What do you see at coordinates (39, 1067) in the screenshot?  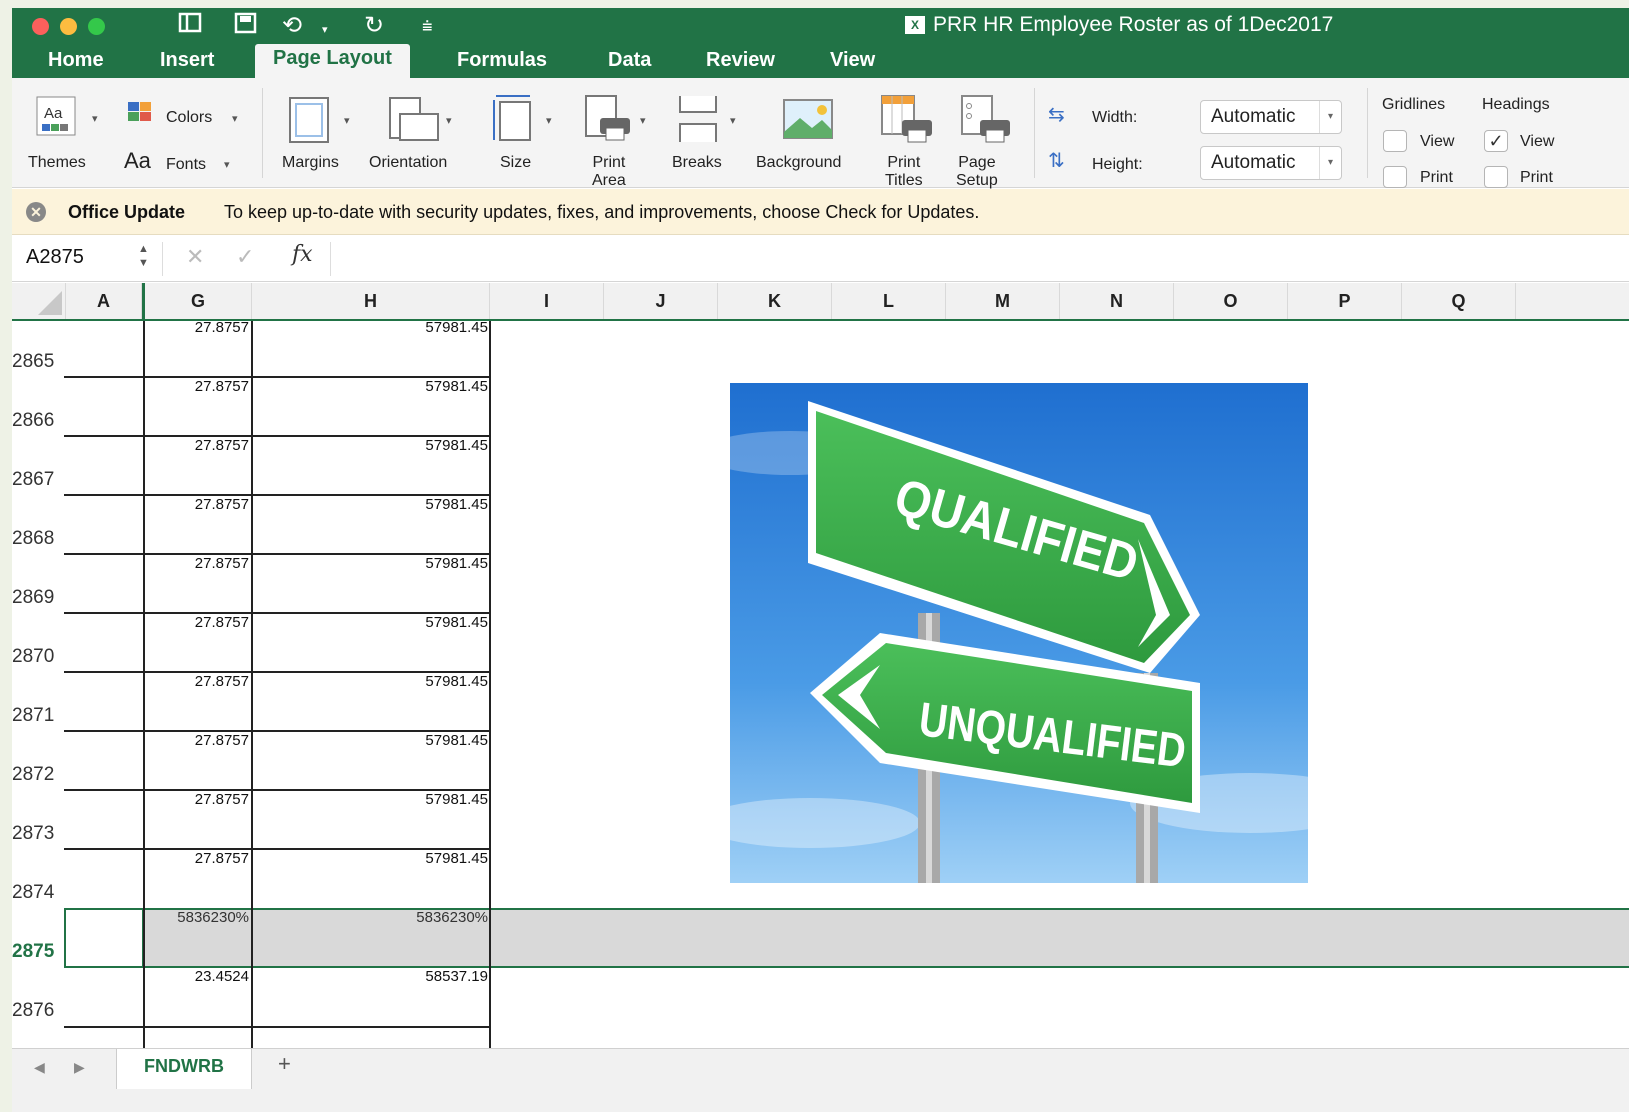 I see `previous-sheet-icon: ◀` at bounding box center [39, 1067].